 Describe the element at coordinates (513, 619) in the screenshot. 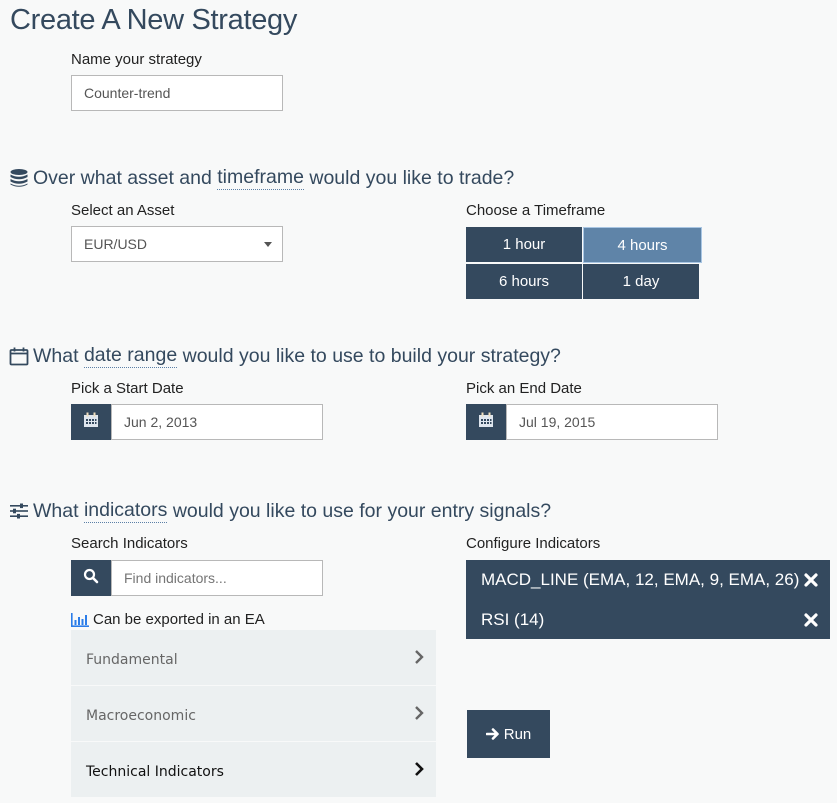

I see `indicator-label: RSI (14)` at that location.